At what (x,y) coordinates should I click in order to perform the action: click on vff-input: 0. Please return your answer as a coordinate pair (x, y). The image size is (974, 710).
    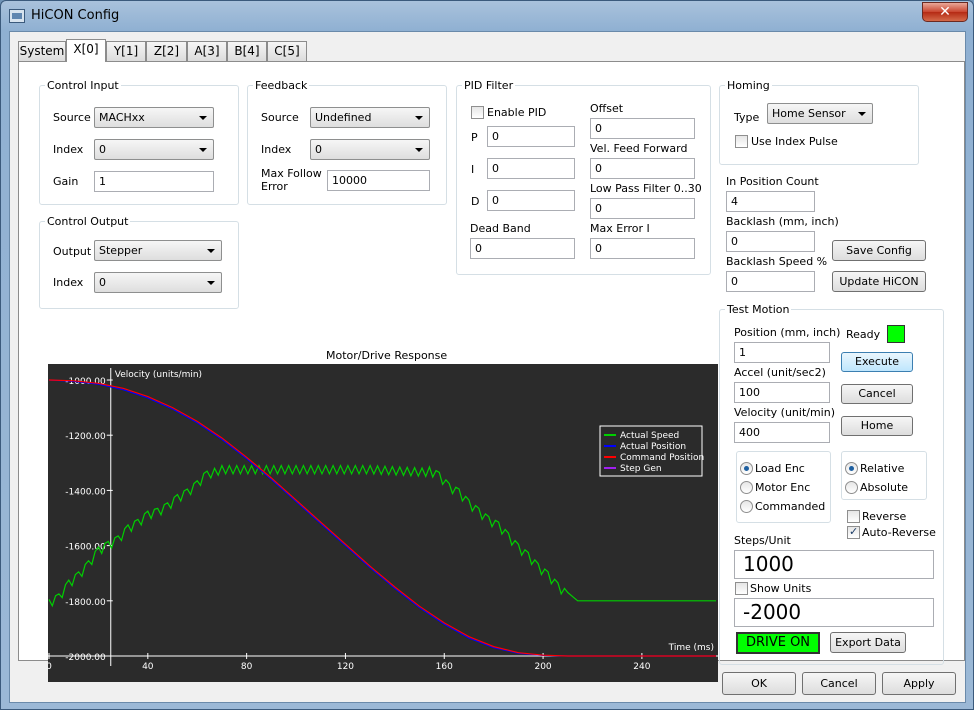
    Looking at the image, I should click on (642, 168).